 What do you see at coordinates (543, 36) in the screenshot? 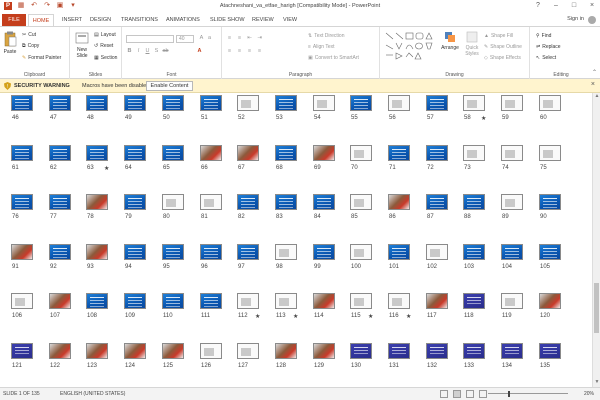
I see `find-button: ⚲ Find` at bounding box center [543, 36].